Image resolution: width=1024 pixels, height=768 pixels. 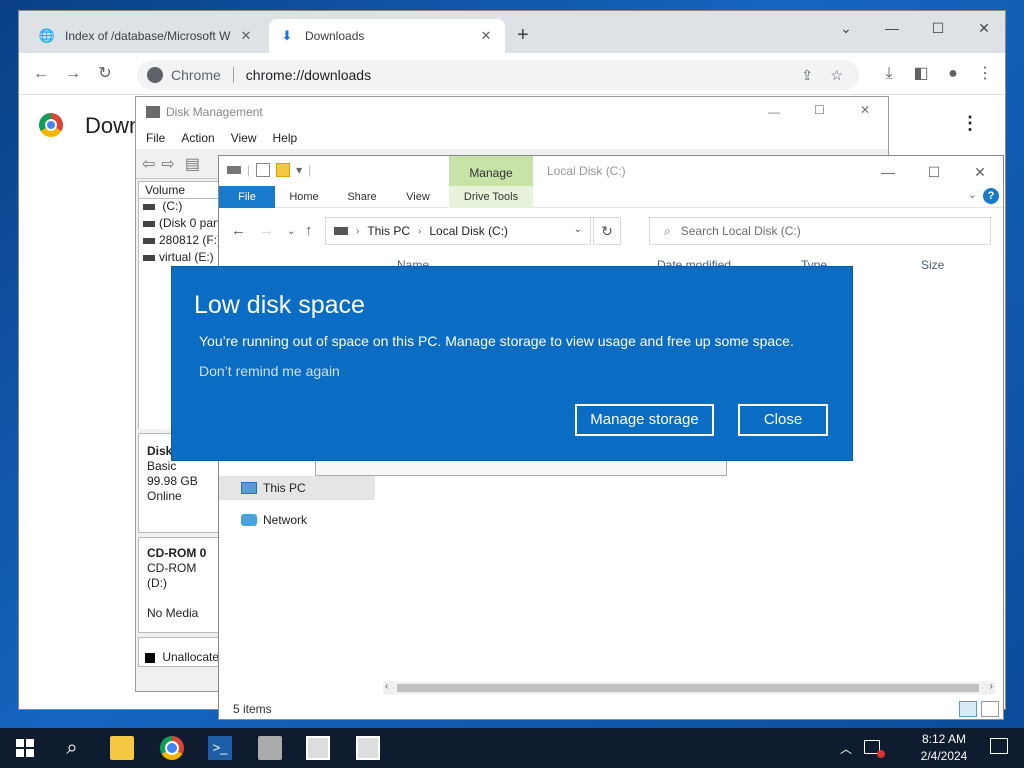 What do you see at coordinates (247, 197) in the screenshot?
I see `tab-file: File` at bounding box center [247, 197].